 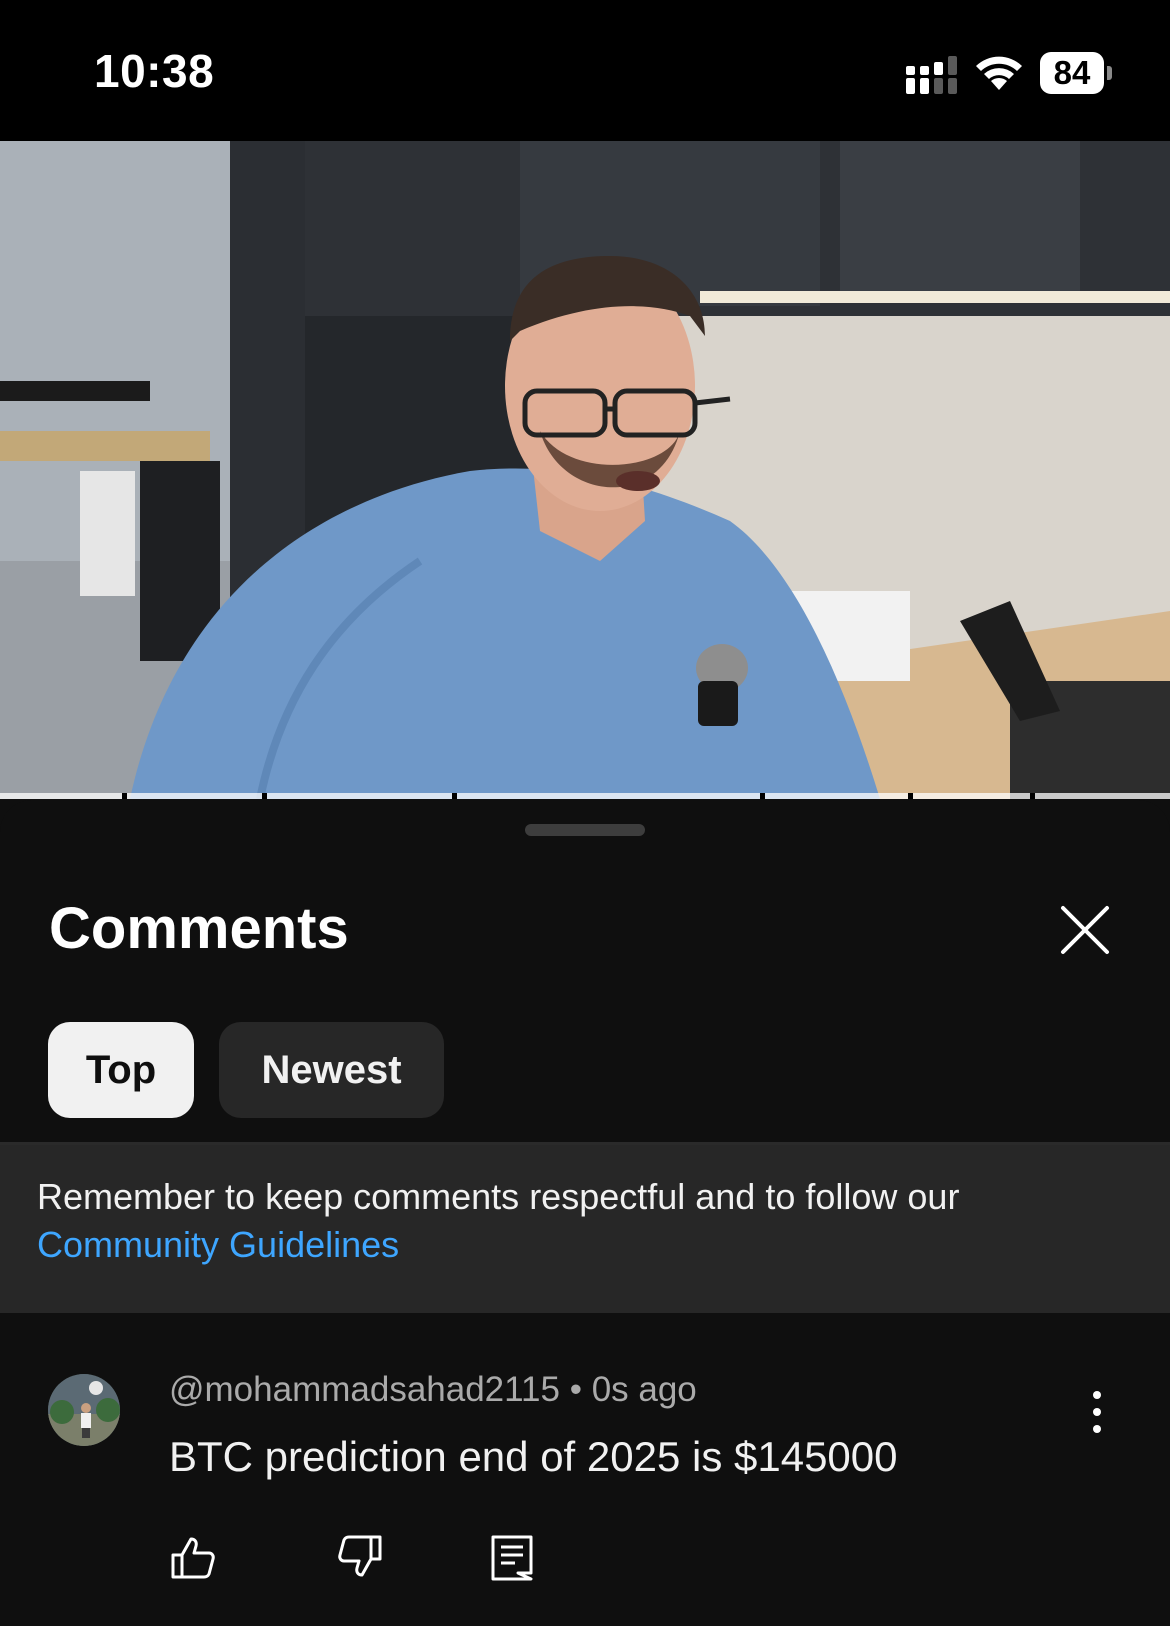 What do you see at coordinates (585, 70) in the screenshot?
I see `status-bar: 10:38 84` at bounding box center [585, 70].